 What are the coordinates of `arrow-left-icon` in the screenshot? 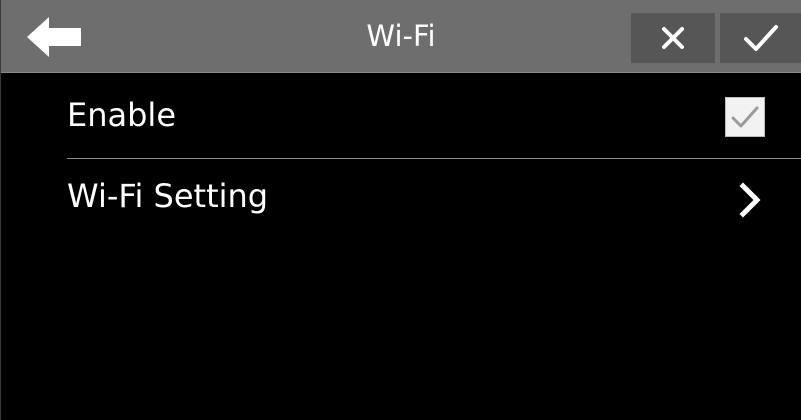 It's located at (54, 37).